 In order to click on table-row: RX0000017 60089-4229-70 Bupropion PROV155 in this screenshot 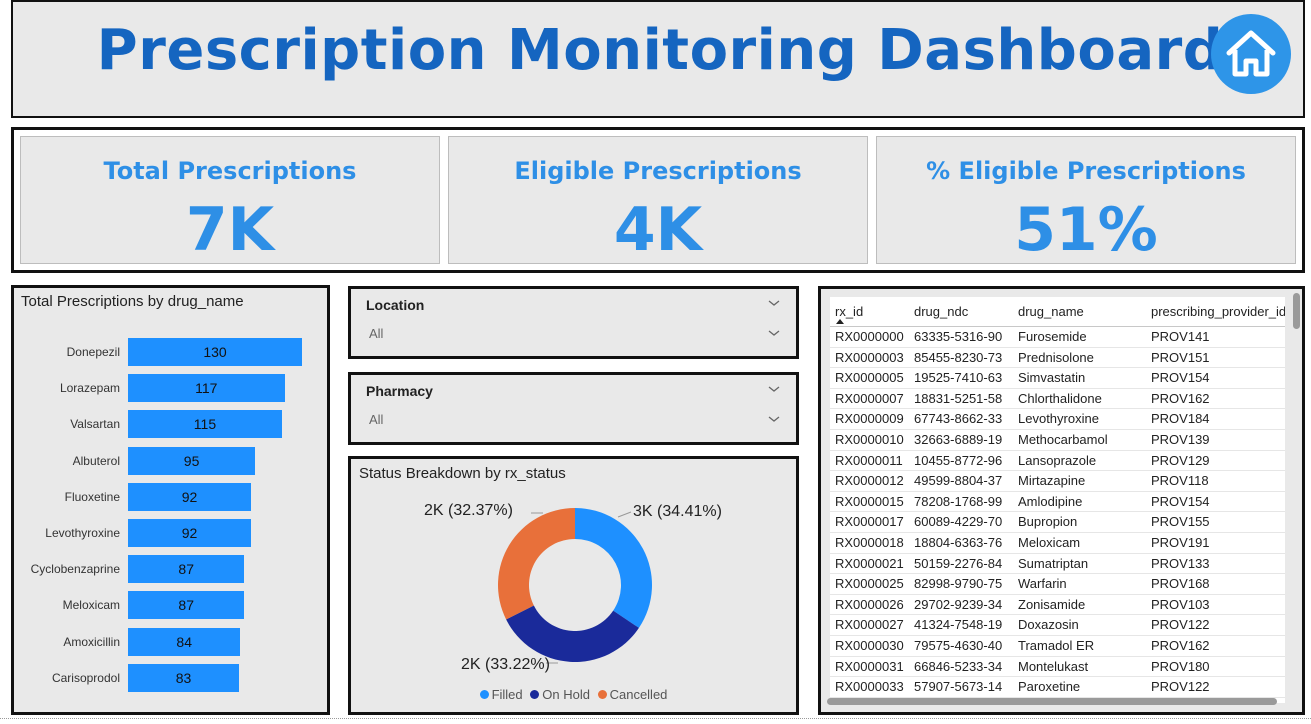, I will do `click(1057, 522)`.